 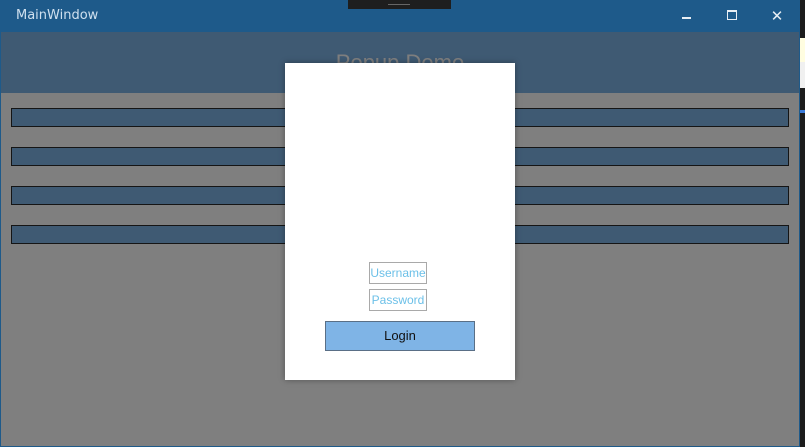 I want to click on password-input, so click(x=398, y=300).